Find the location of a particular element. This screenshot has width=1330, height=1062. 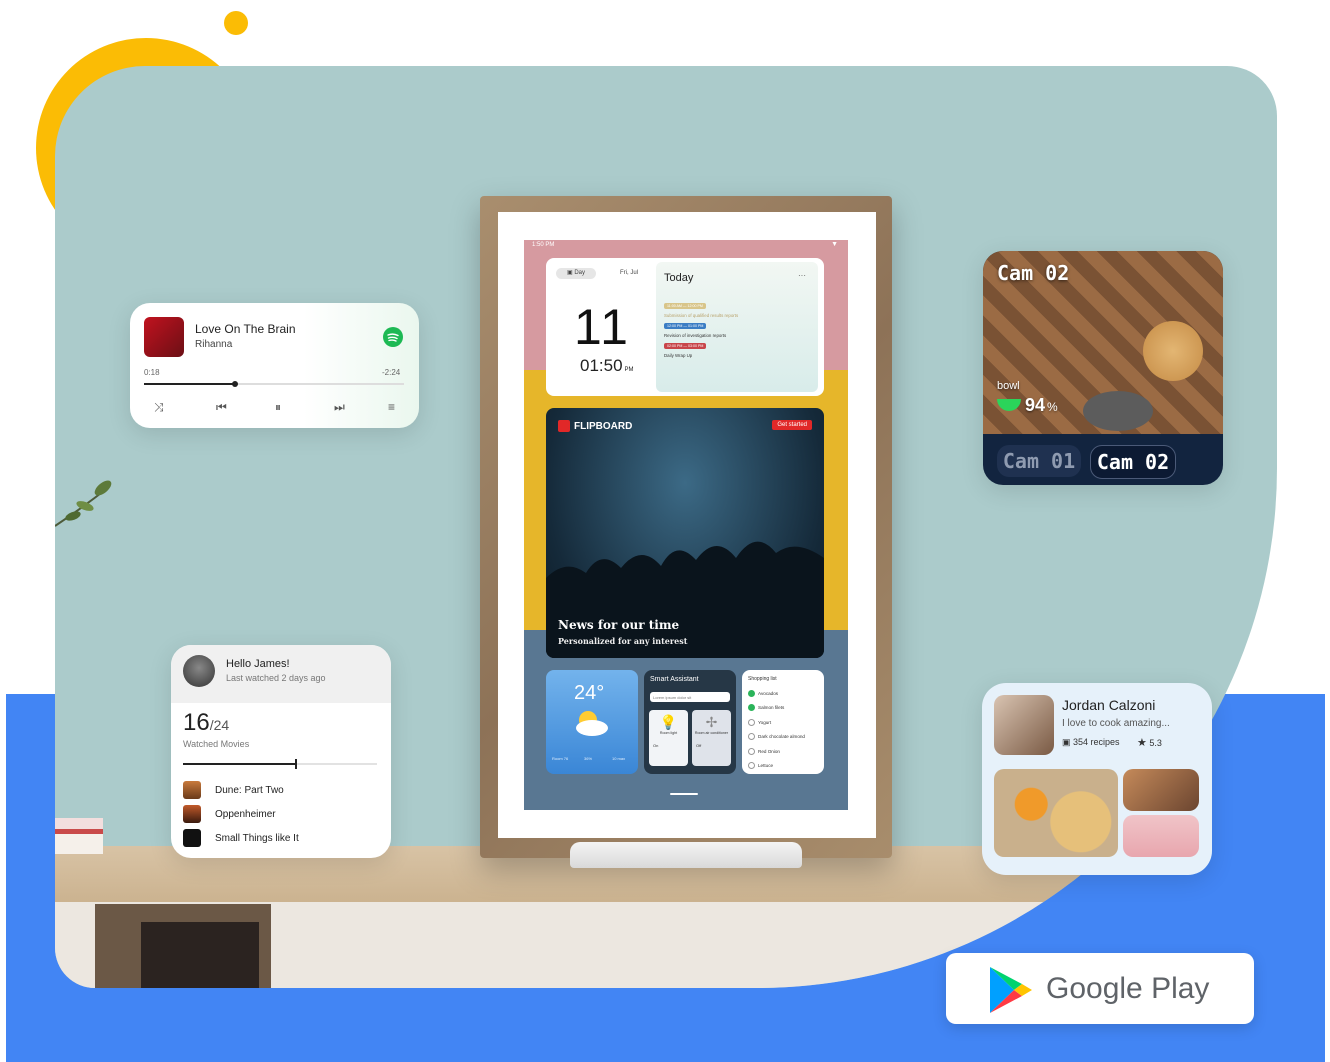

bowl-unit: % is located at coordinates (1052, 407).